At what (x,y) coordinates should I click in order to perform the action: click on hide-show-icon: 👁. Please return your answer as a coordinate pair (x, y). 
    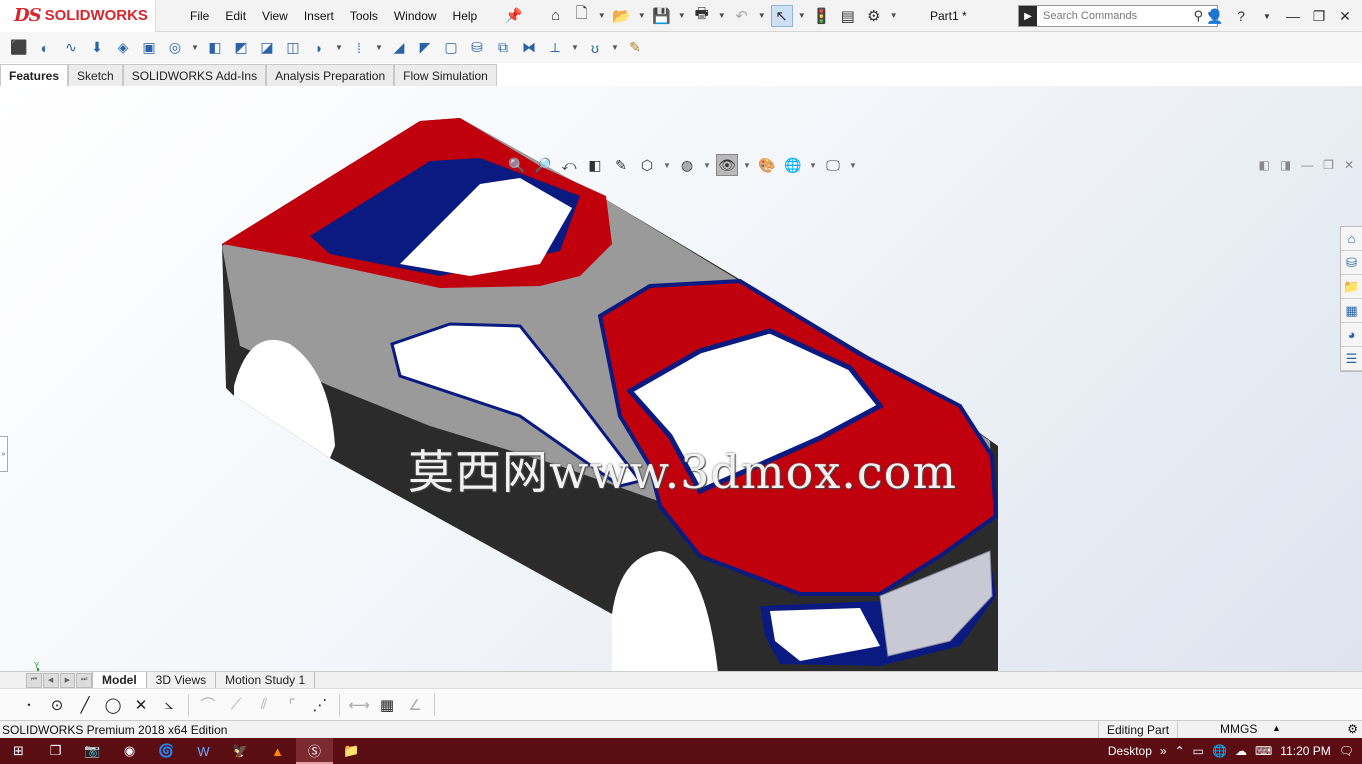
    Looking at the image, I should click on (727, 165).